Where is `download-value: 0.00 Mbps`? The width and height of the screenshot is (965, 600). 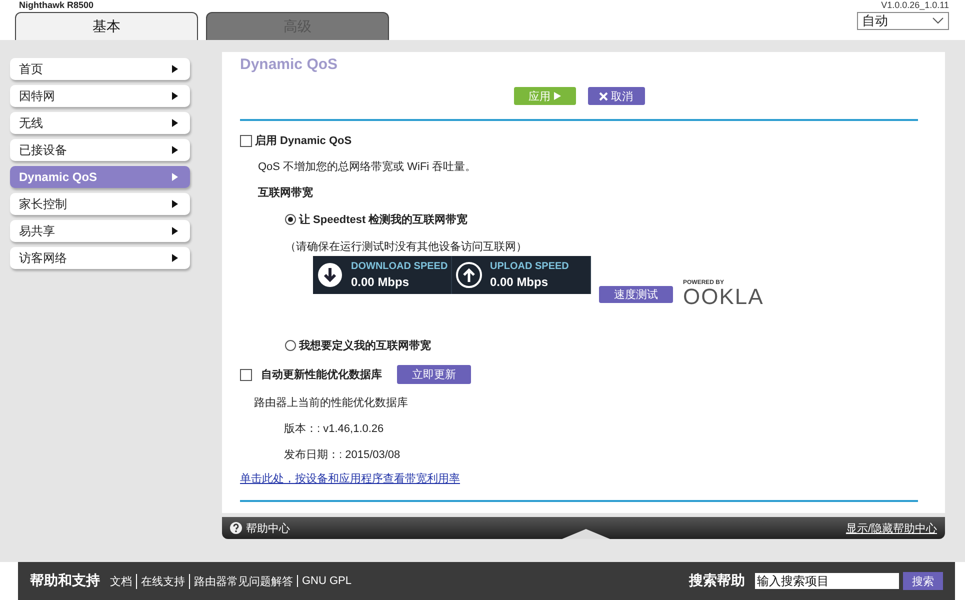 download-value: 0.00 Mbps is located at coordinates (380, 282).